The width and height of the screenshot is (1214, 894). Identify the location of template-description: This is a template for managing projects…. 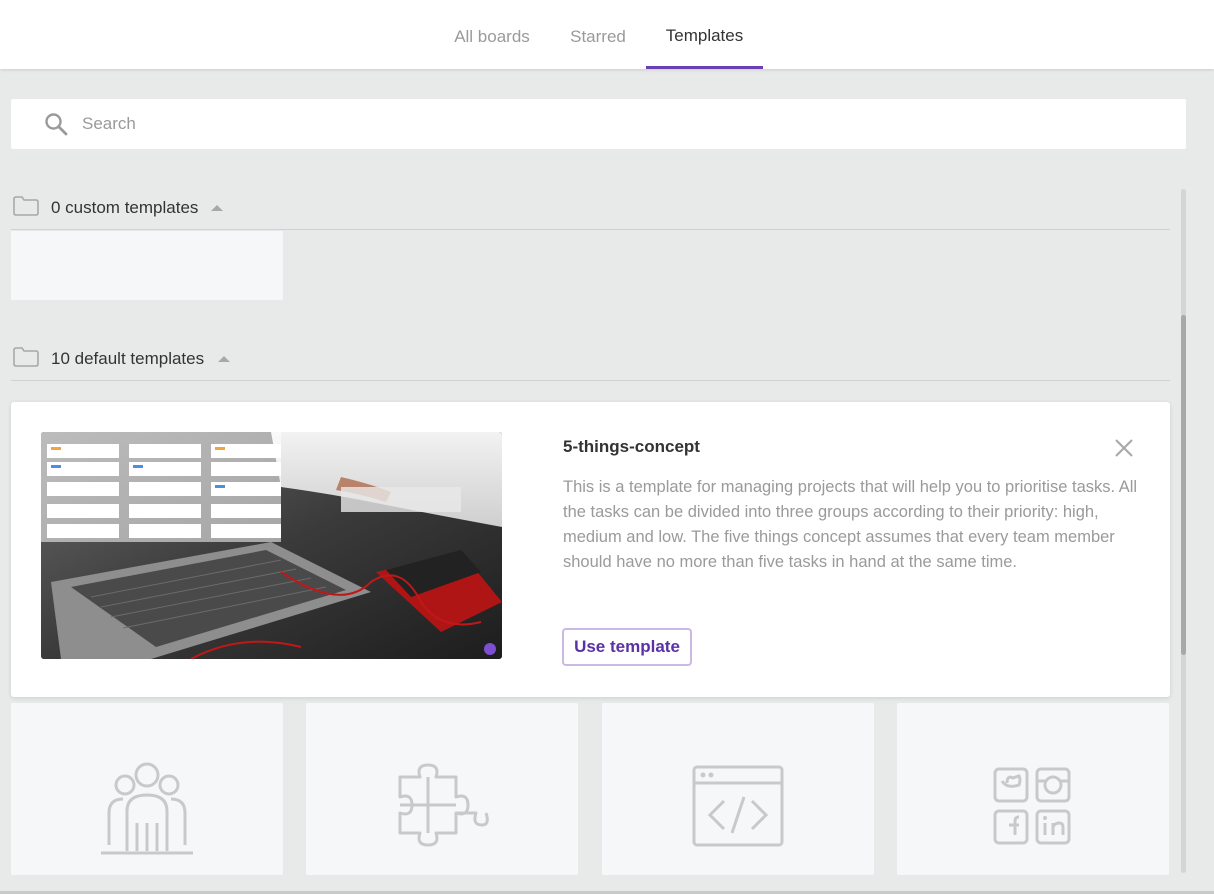
(850, 524).